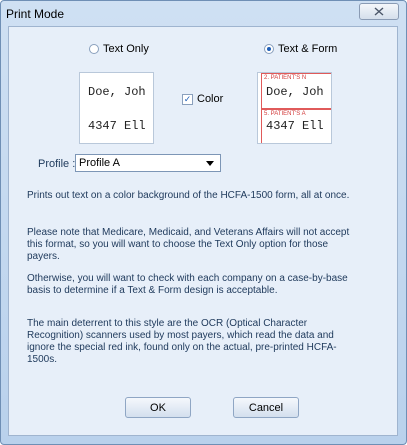  What do you see at coordinates (210, 163) in the screenshot?
I see `dropdown-arrow-icon` at bounding box center [210, 163].